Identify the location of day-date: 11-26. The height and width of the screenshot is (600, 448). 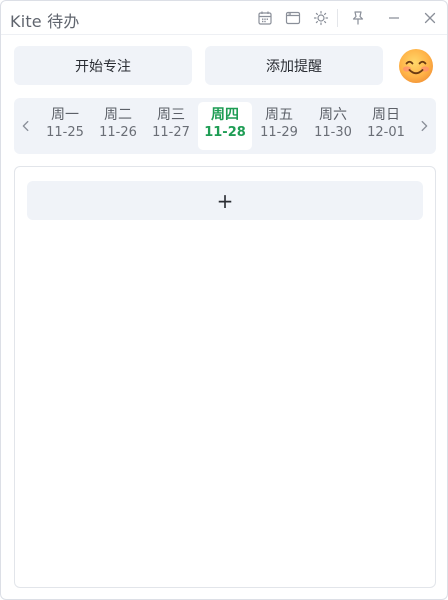
(118, 132).